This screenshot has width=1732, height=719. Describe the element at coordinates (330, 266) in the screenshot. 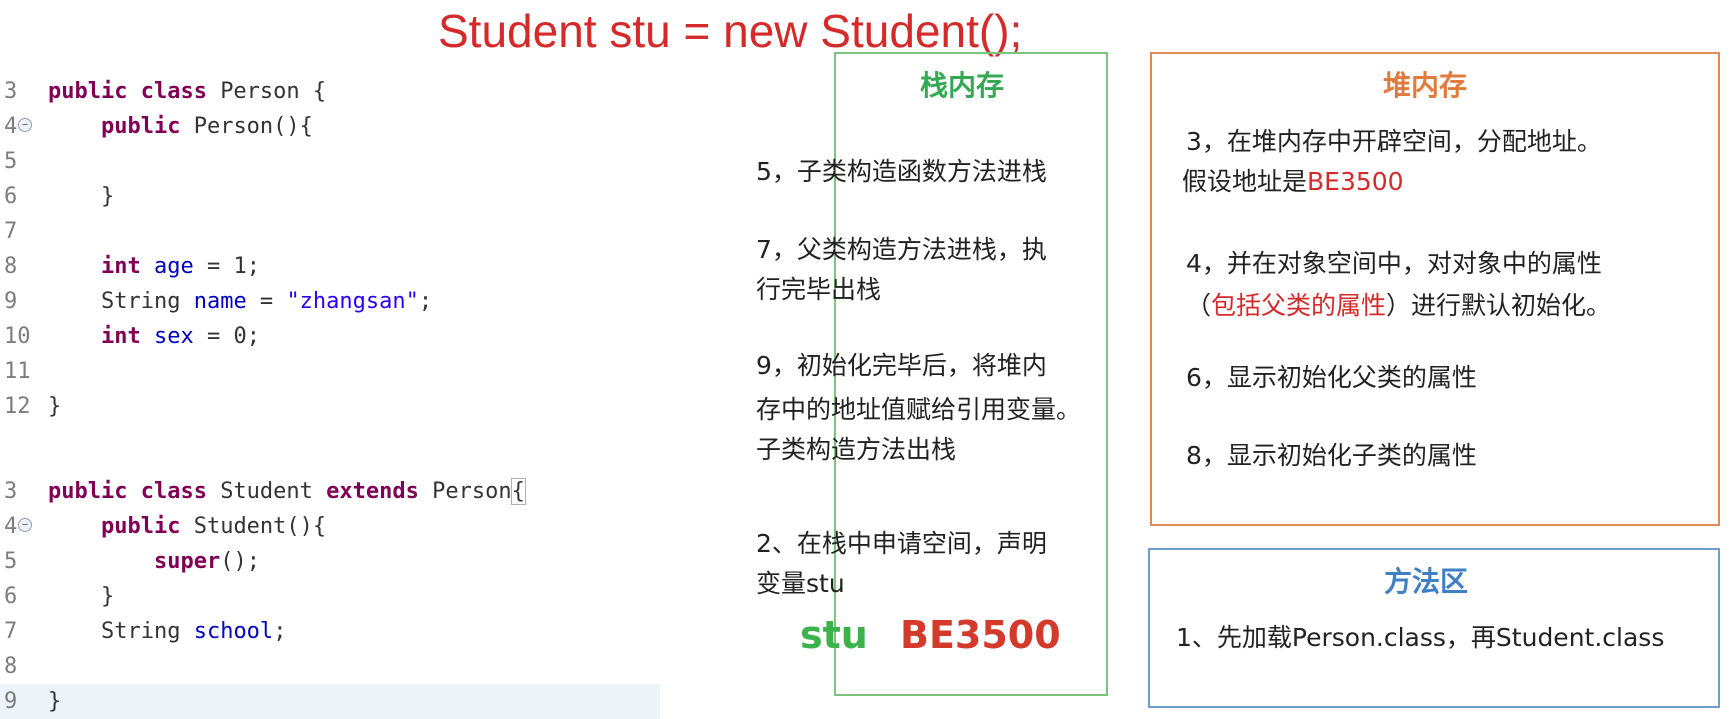

I see `code-line: 8 int age = 1;` at that location.